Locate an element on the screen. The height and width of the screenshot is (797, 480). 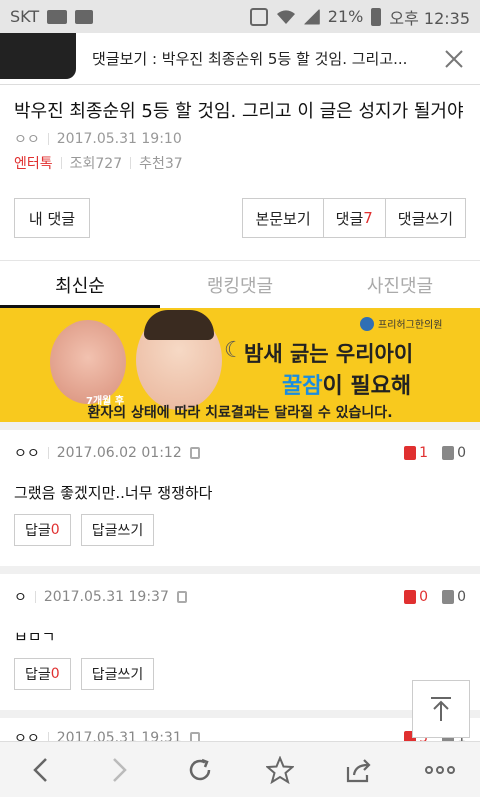
article-meta-row1: ㅇㅇ 2017.05.31 19:10 is located at coordinates (240, 139).